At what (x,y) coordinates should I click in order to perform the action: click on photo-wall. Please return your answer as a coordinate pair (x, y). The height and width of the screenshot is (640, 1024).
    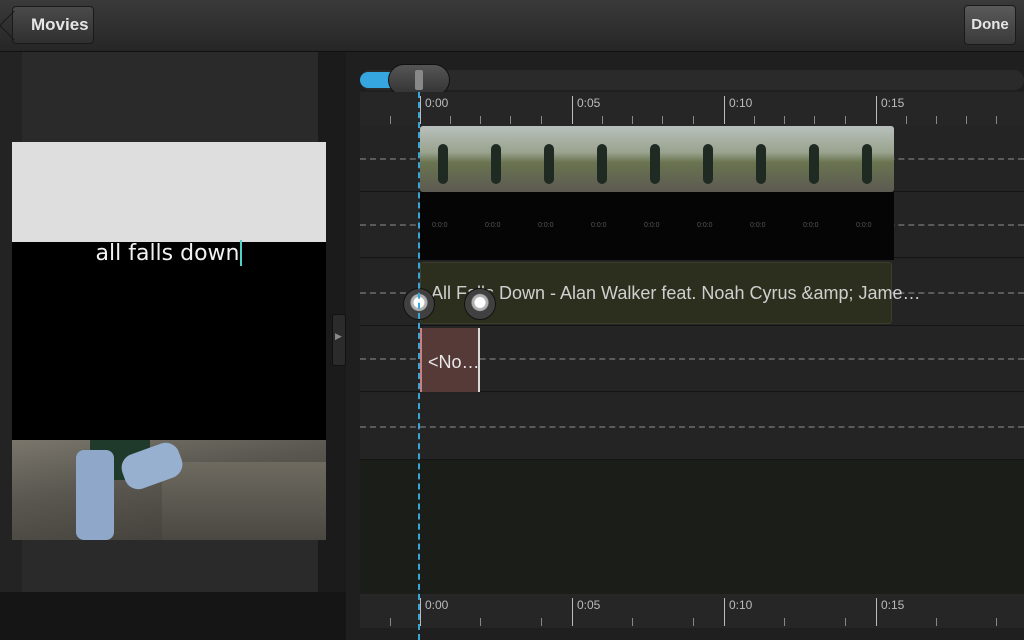
    Looking at the image, I should click on (244, 501).